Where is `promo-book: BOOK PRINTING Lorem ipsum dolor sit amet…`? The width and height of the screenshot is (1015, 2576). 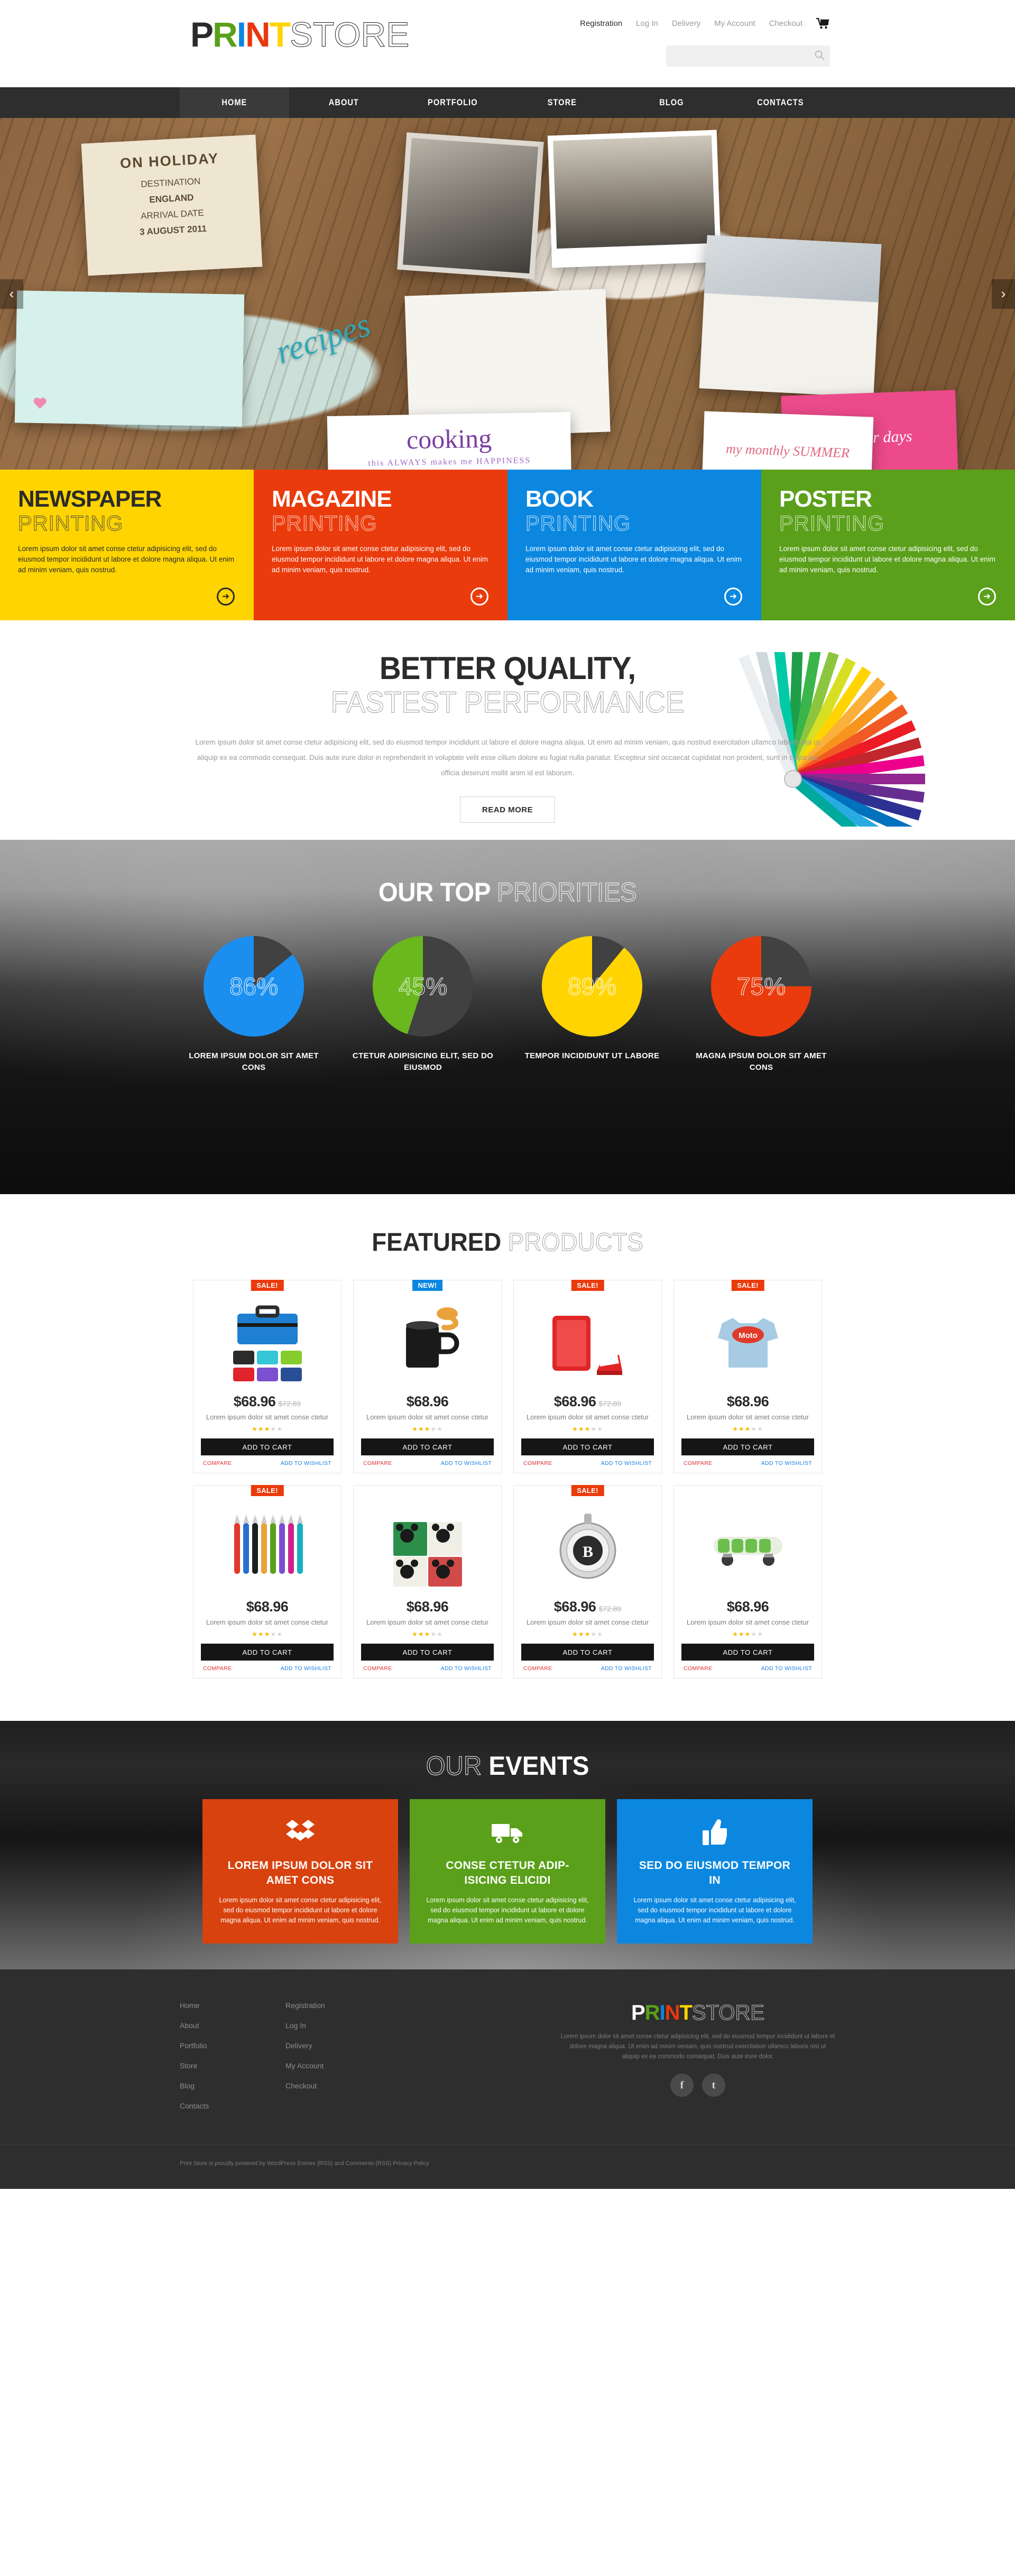
promo-book: BOOK PRINTING Lorem ipsum dolor sit amet… is located at coordinates (634, 545).